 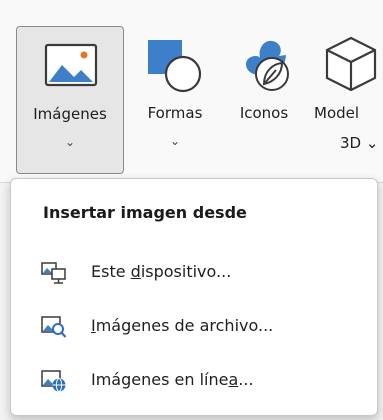 What do you see at coordinates (264, 100) in the screenshot?
I see `icons-button: Iconos` at bounding box center [264, 100].